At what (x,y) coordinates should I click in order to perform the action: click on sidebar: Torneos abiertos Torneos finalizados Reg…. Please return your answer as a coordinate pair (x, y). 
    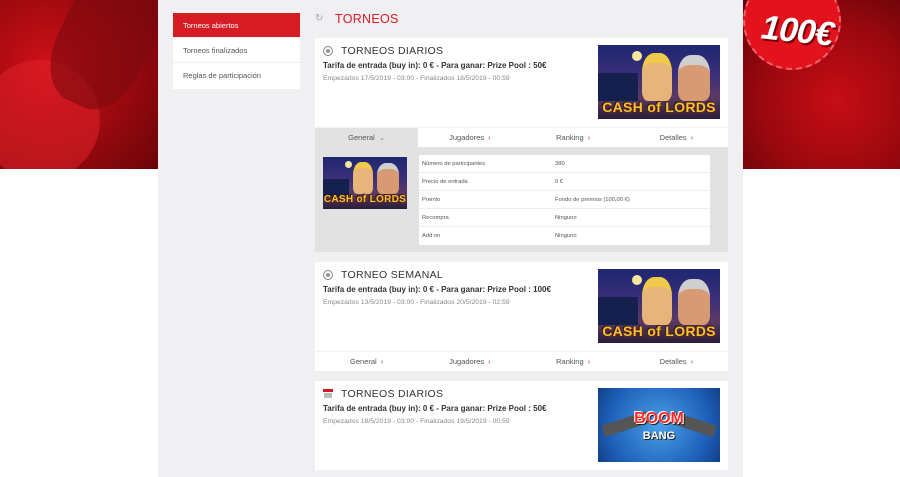
    Looking at the image, I should click on (236, 51).